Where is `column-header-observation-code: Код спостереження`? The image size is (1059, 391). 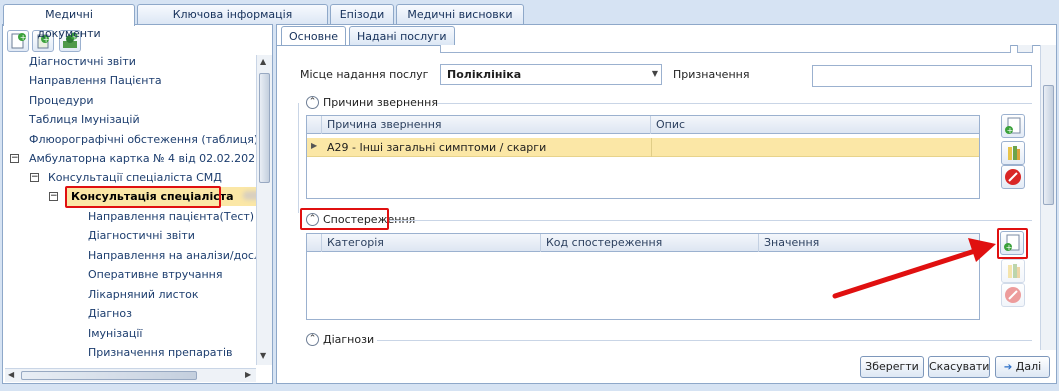
column-header-observation-code: Код спостереження is located at coordinates (650, 243).